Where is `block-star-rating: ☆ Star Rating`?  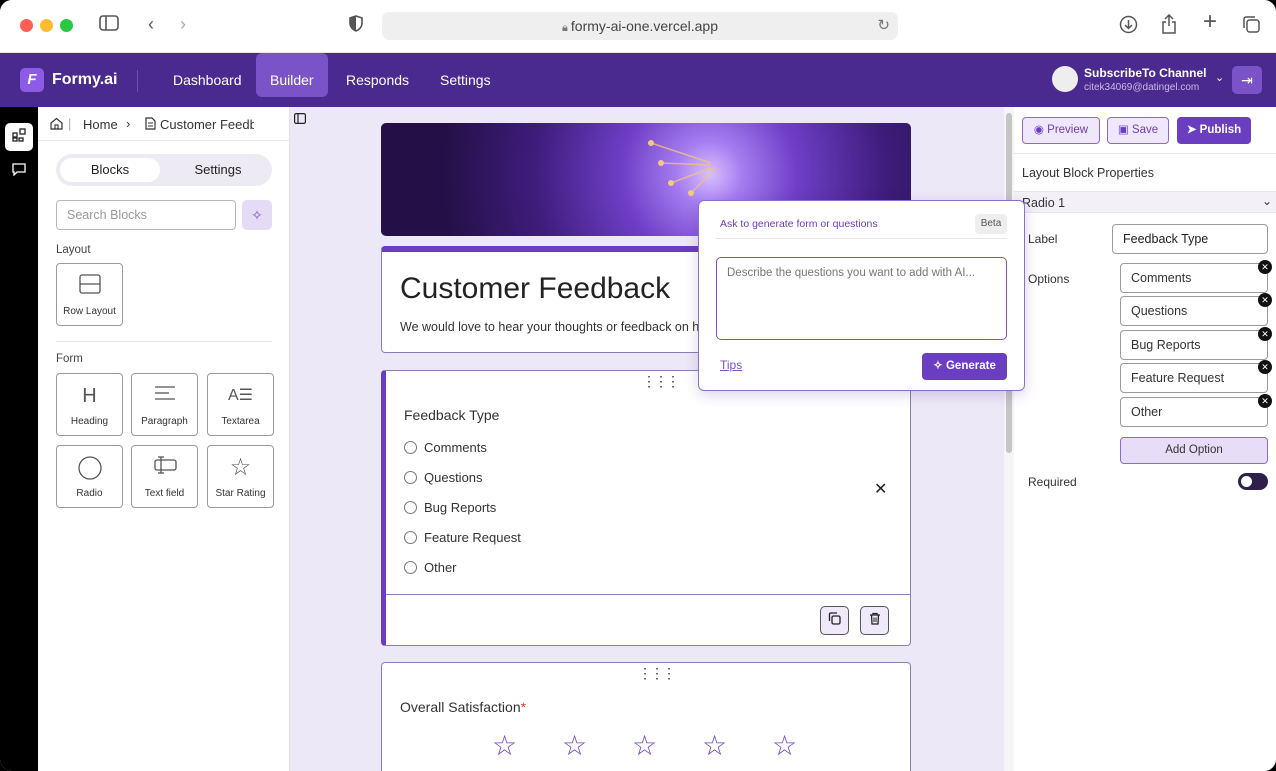
block-star-rating: ☆ Star Rating is located at coordinates (240, 476).